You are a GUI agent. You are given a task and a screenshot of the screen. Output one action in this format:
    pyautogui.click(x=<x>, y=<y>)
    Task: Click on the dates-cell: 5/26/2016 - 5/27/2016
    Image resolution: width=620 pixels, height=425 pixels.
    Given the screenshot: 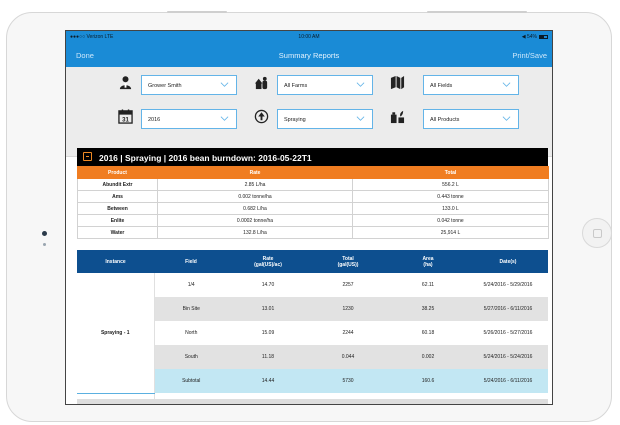 What is the action you would take?
    pyautogui.click(x=508, y=333)
    